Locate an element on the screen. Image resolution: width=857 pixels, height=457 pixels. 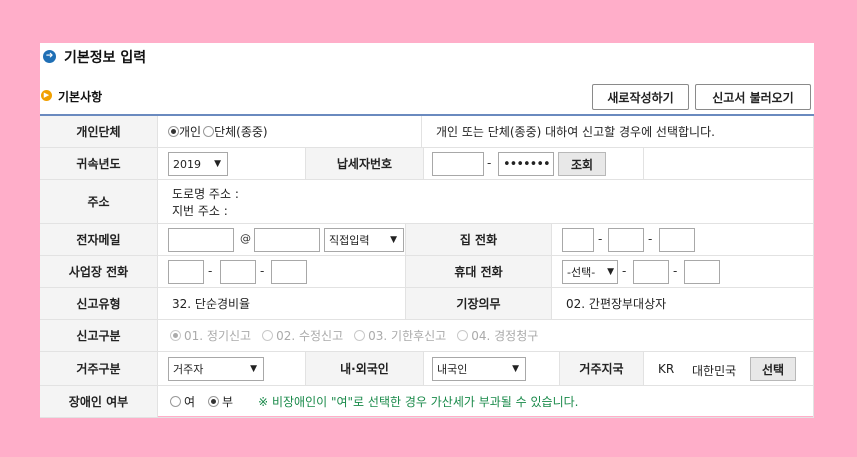
label-report-class: 신고구분 is located at coordinates (99, 336).